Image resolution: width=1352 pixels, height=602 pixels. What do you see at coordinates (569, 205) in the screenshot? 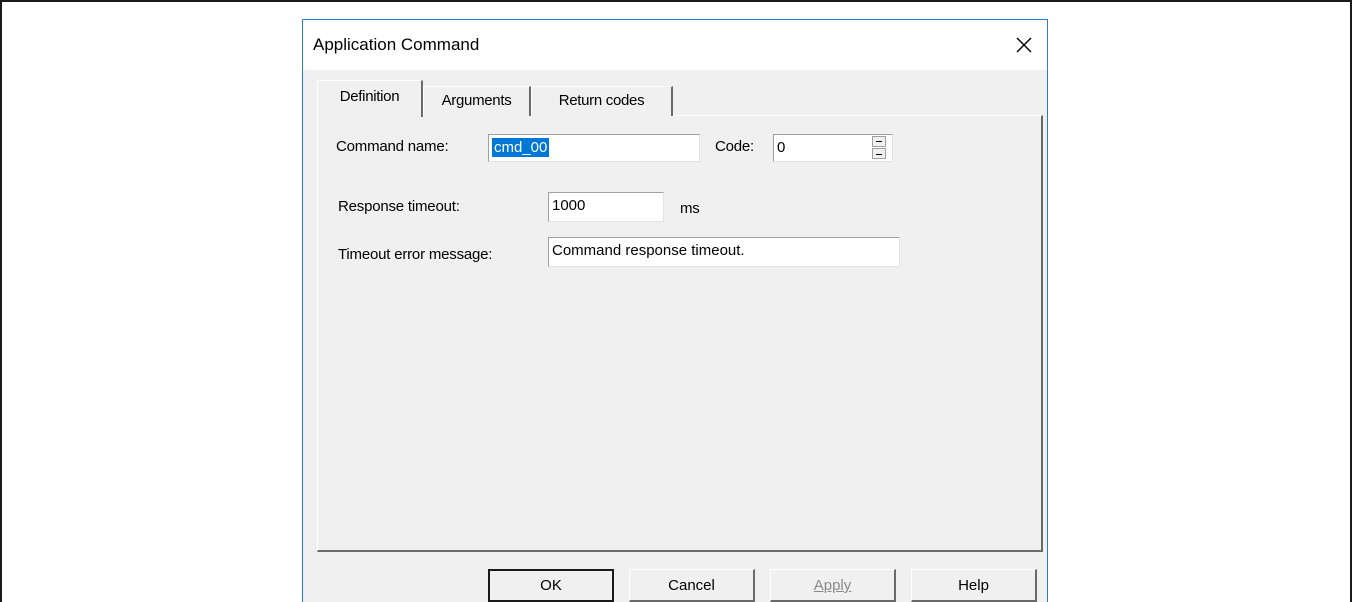
I see `response-timeout-value: 1000` at bounding box center [569, 205].